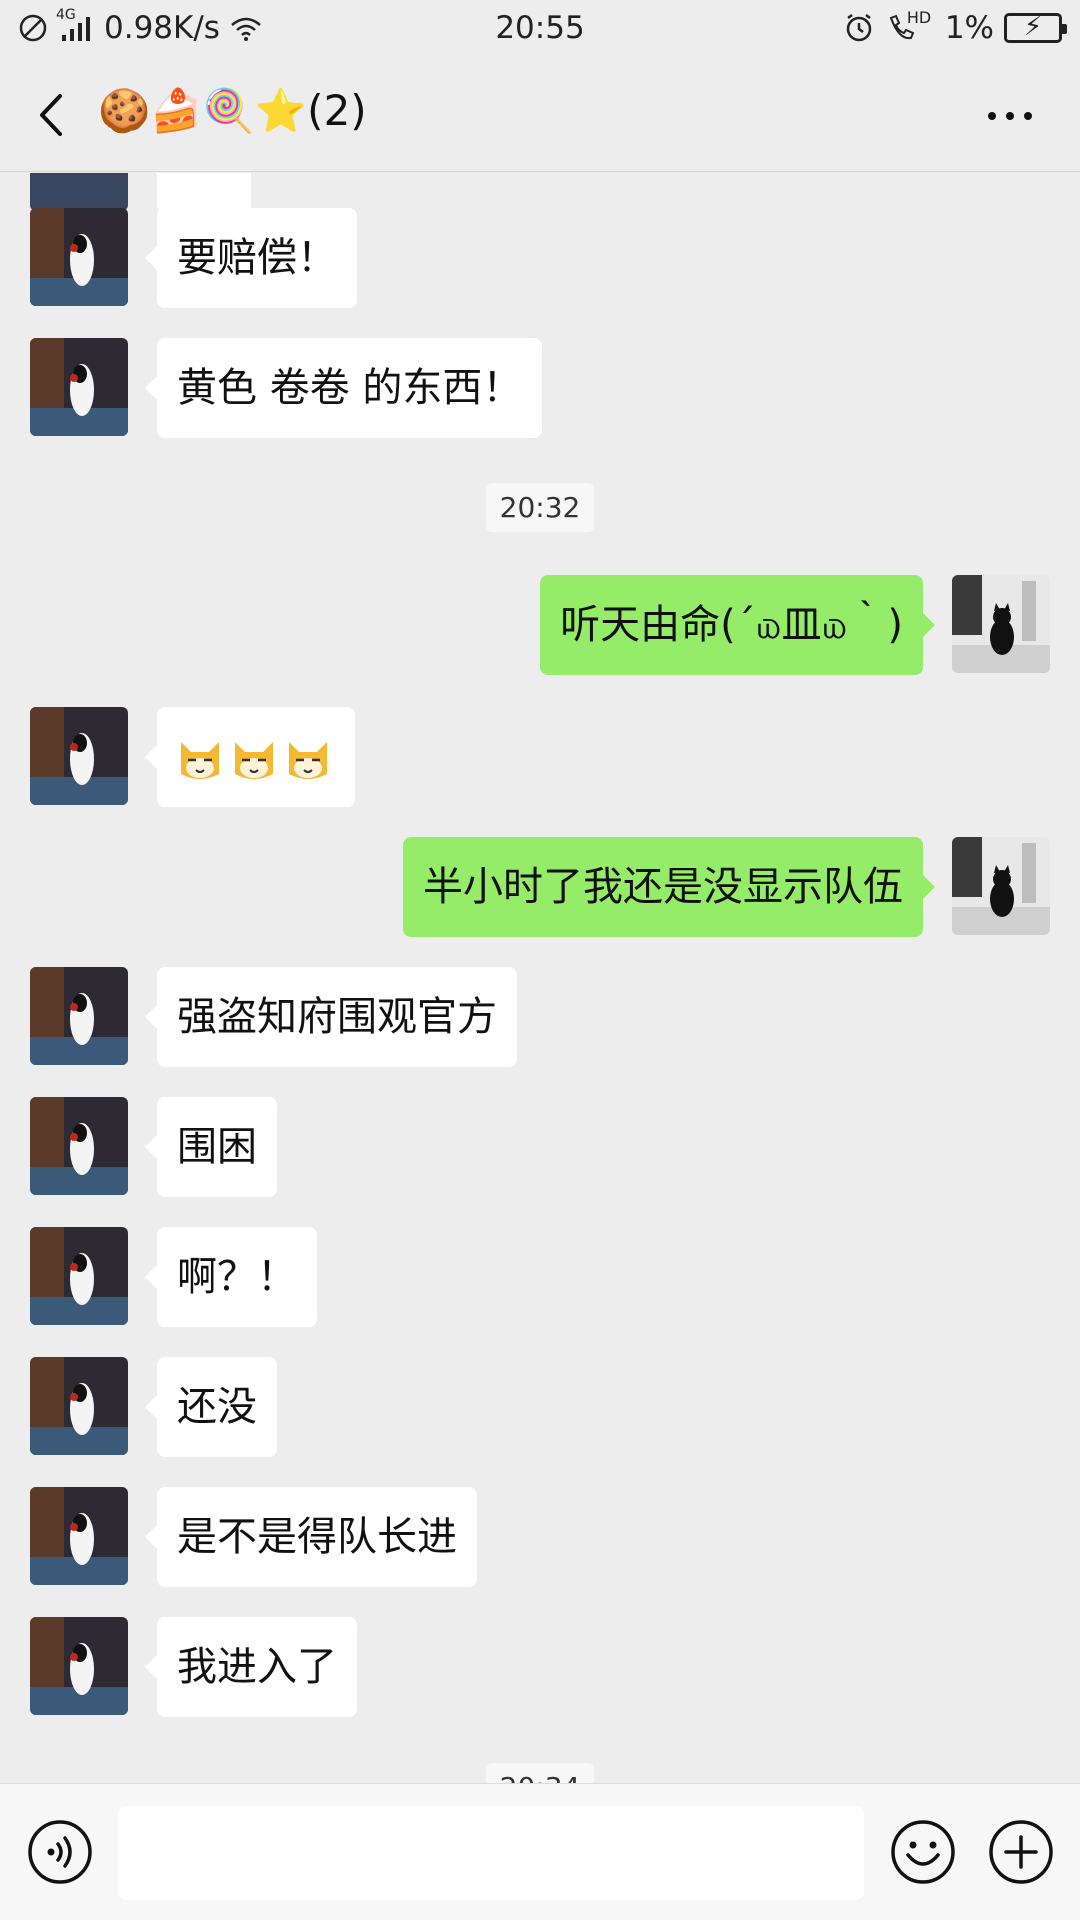  Describe the element at coordinates (231, 1277) in the screenshot. I see `message-bubble: 啊？！` at that location.